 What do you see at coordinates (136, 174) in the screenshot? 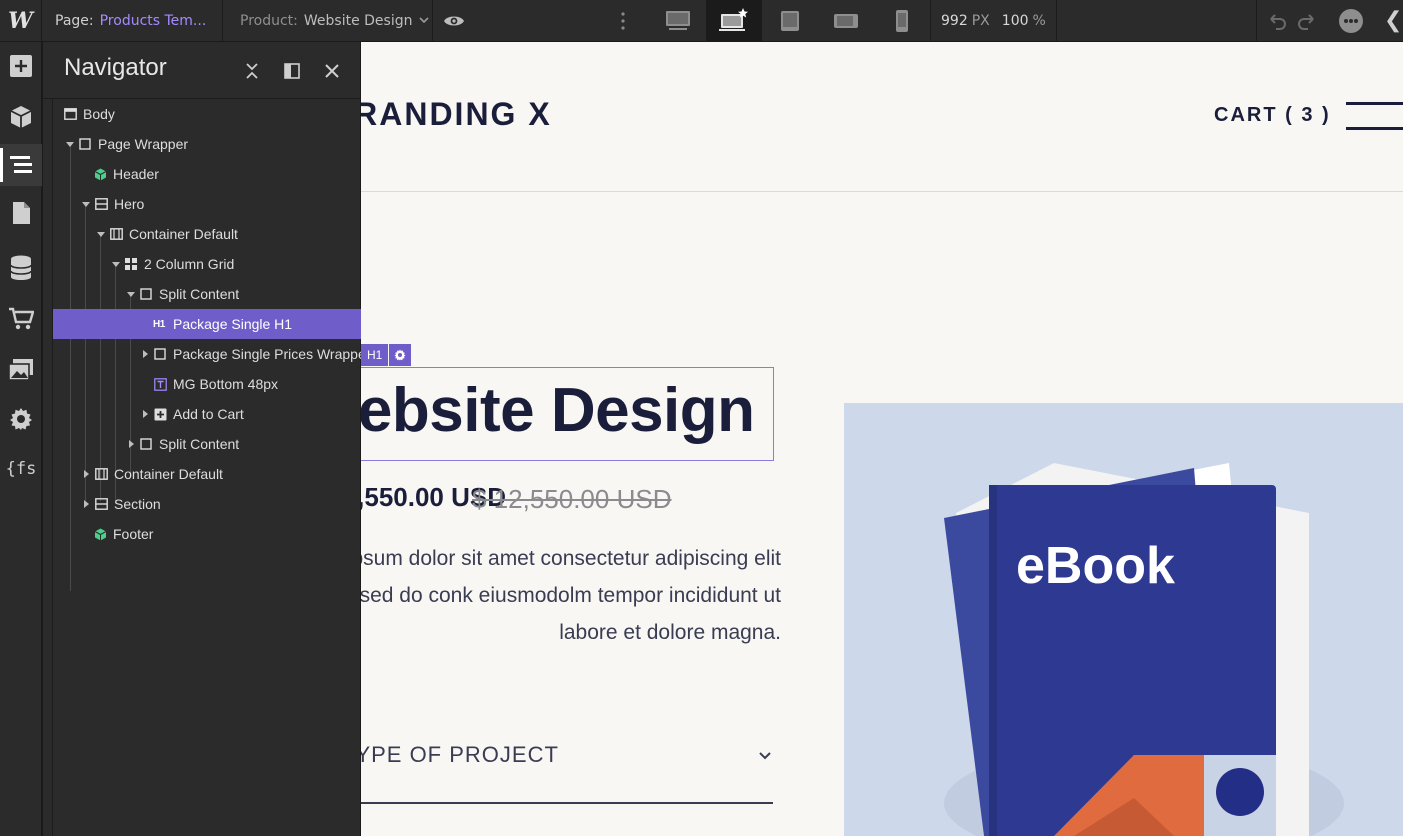
I see `tree-label: Header` at bounding box center [136, 174].